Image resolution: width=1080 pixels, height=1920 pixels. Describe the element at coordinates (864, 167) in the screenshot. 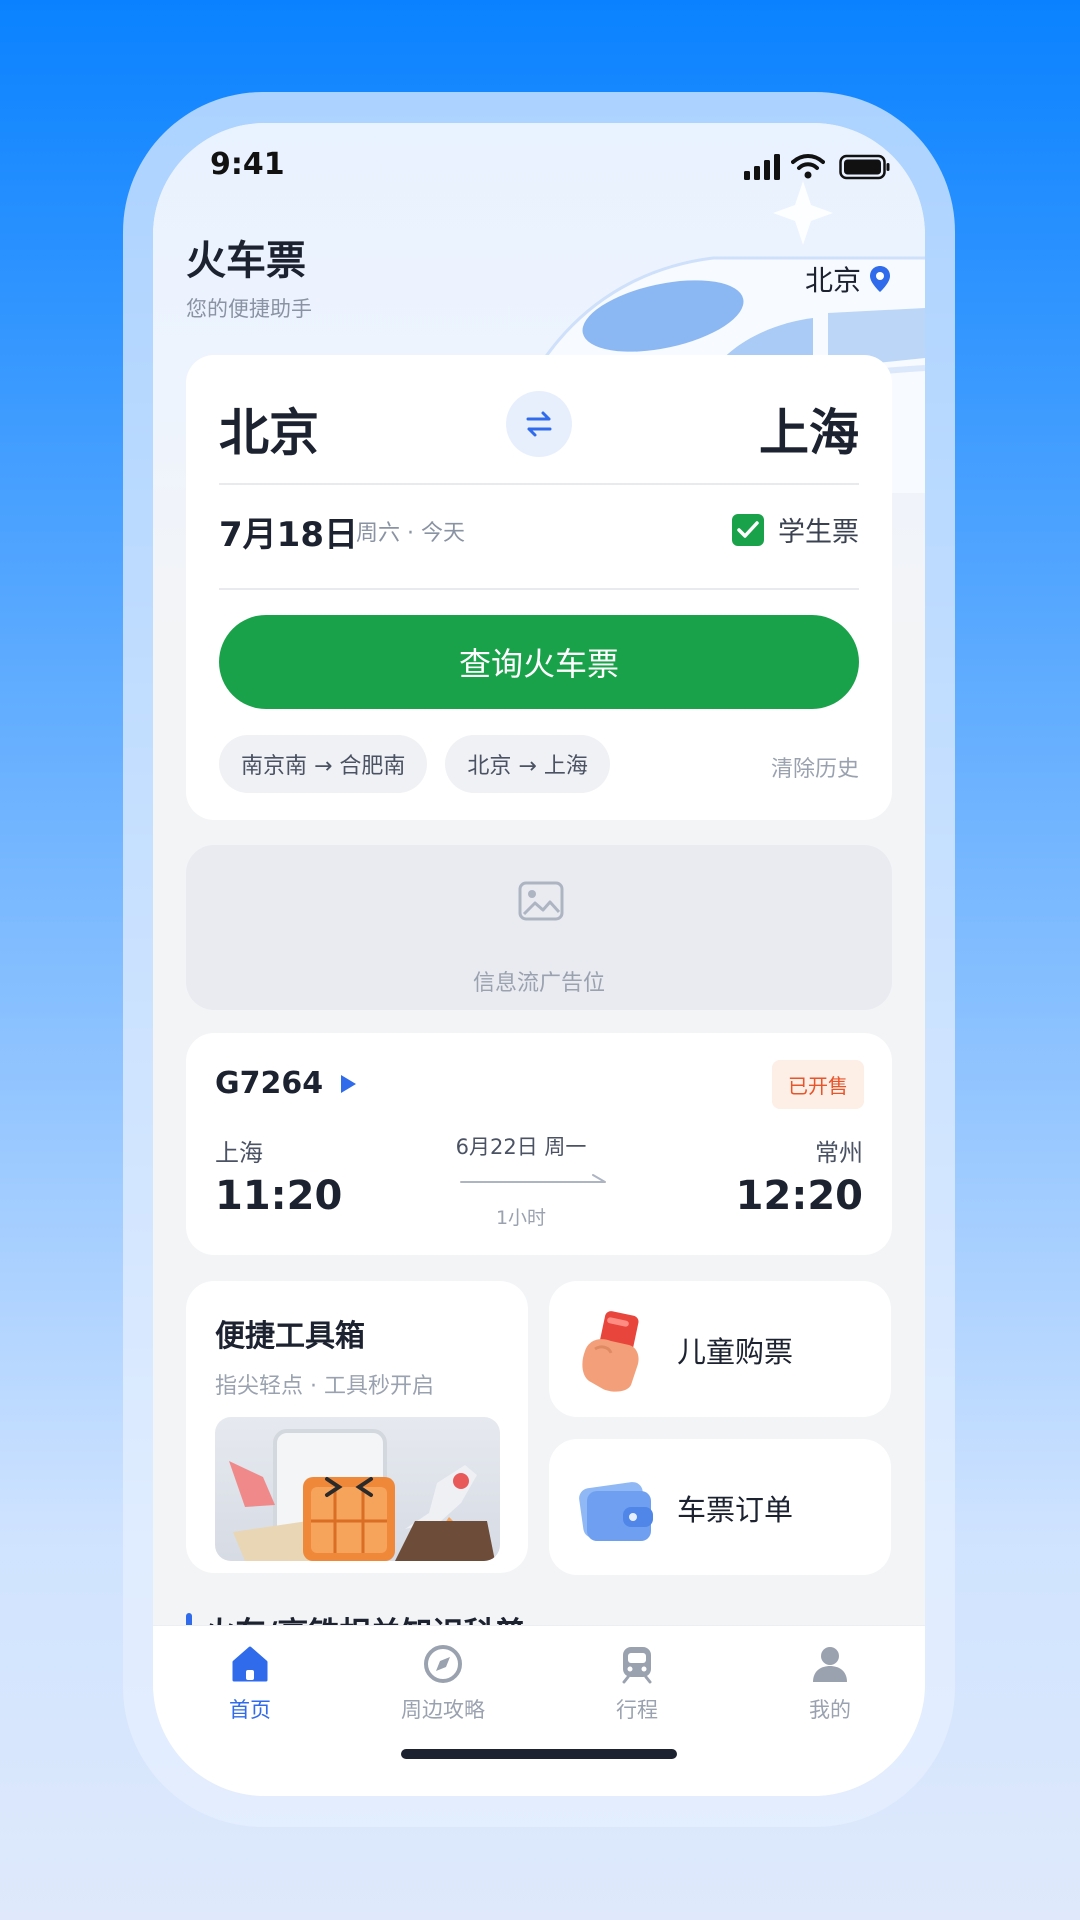

I see `battery-icon` at that location.